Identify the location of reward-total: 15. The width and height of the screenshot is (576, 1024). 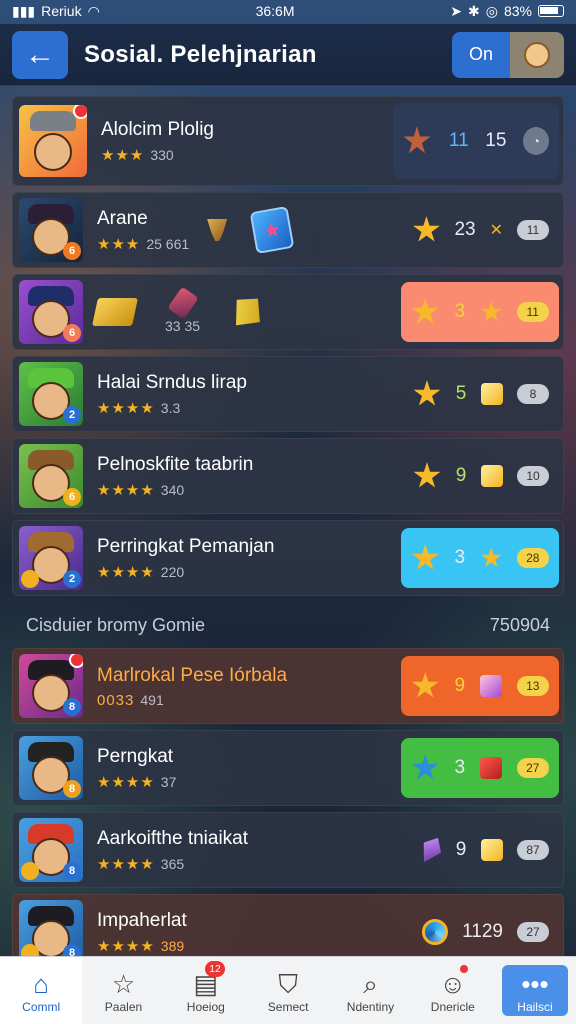
(496, 140).